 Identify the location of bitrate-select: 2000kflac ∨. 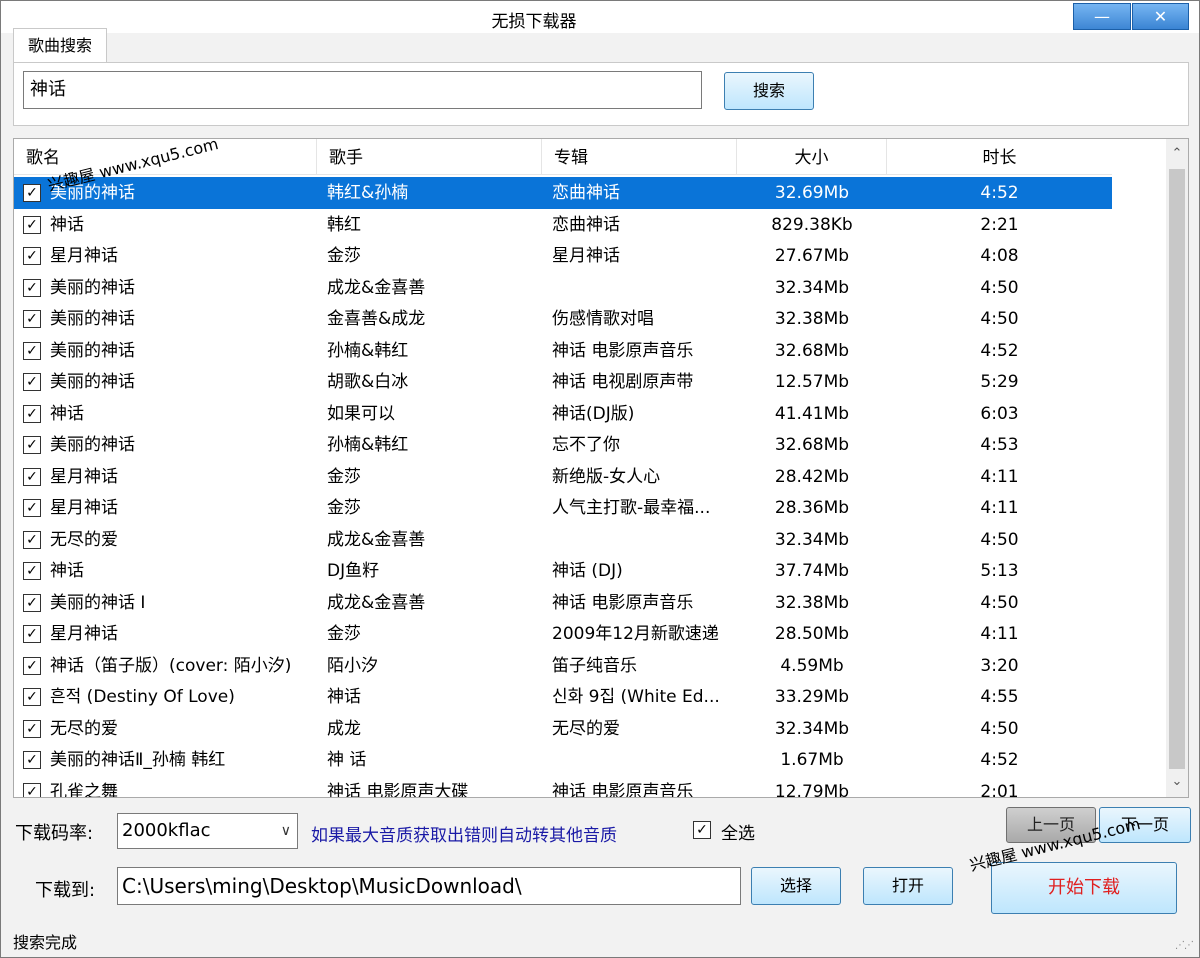
(207, 831).